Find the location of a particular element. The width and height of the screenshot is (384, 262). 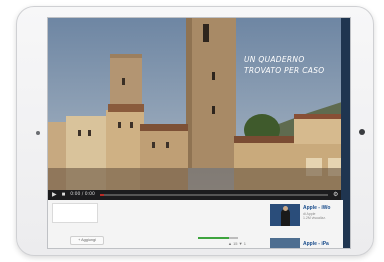

related-title: Apple - iWo is located at coordinates (316, 208).